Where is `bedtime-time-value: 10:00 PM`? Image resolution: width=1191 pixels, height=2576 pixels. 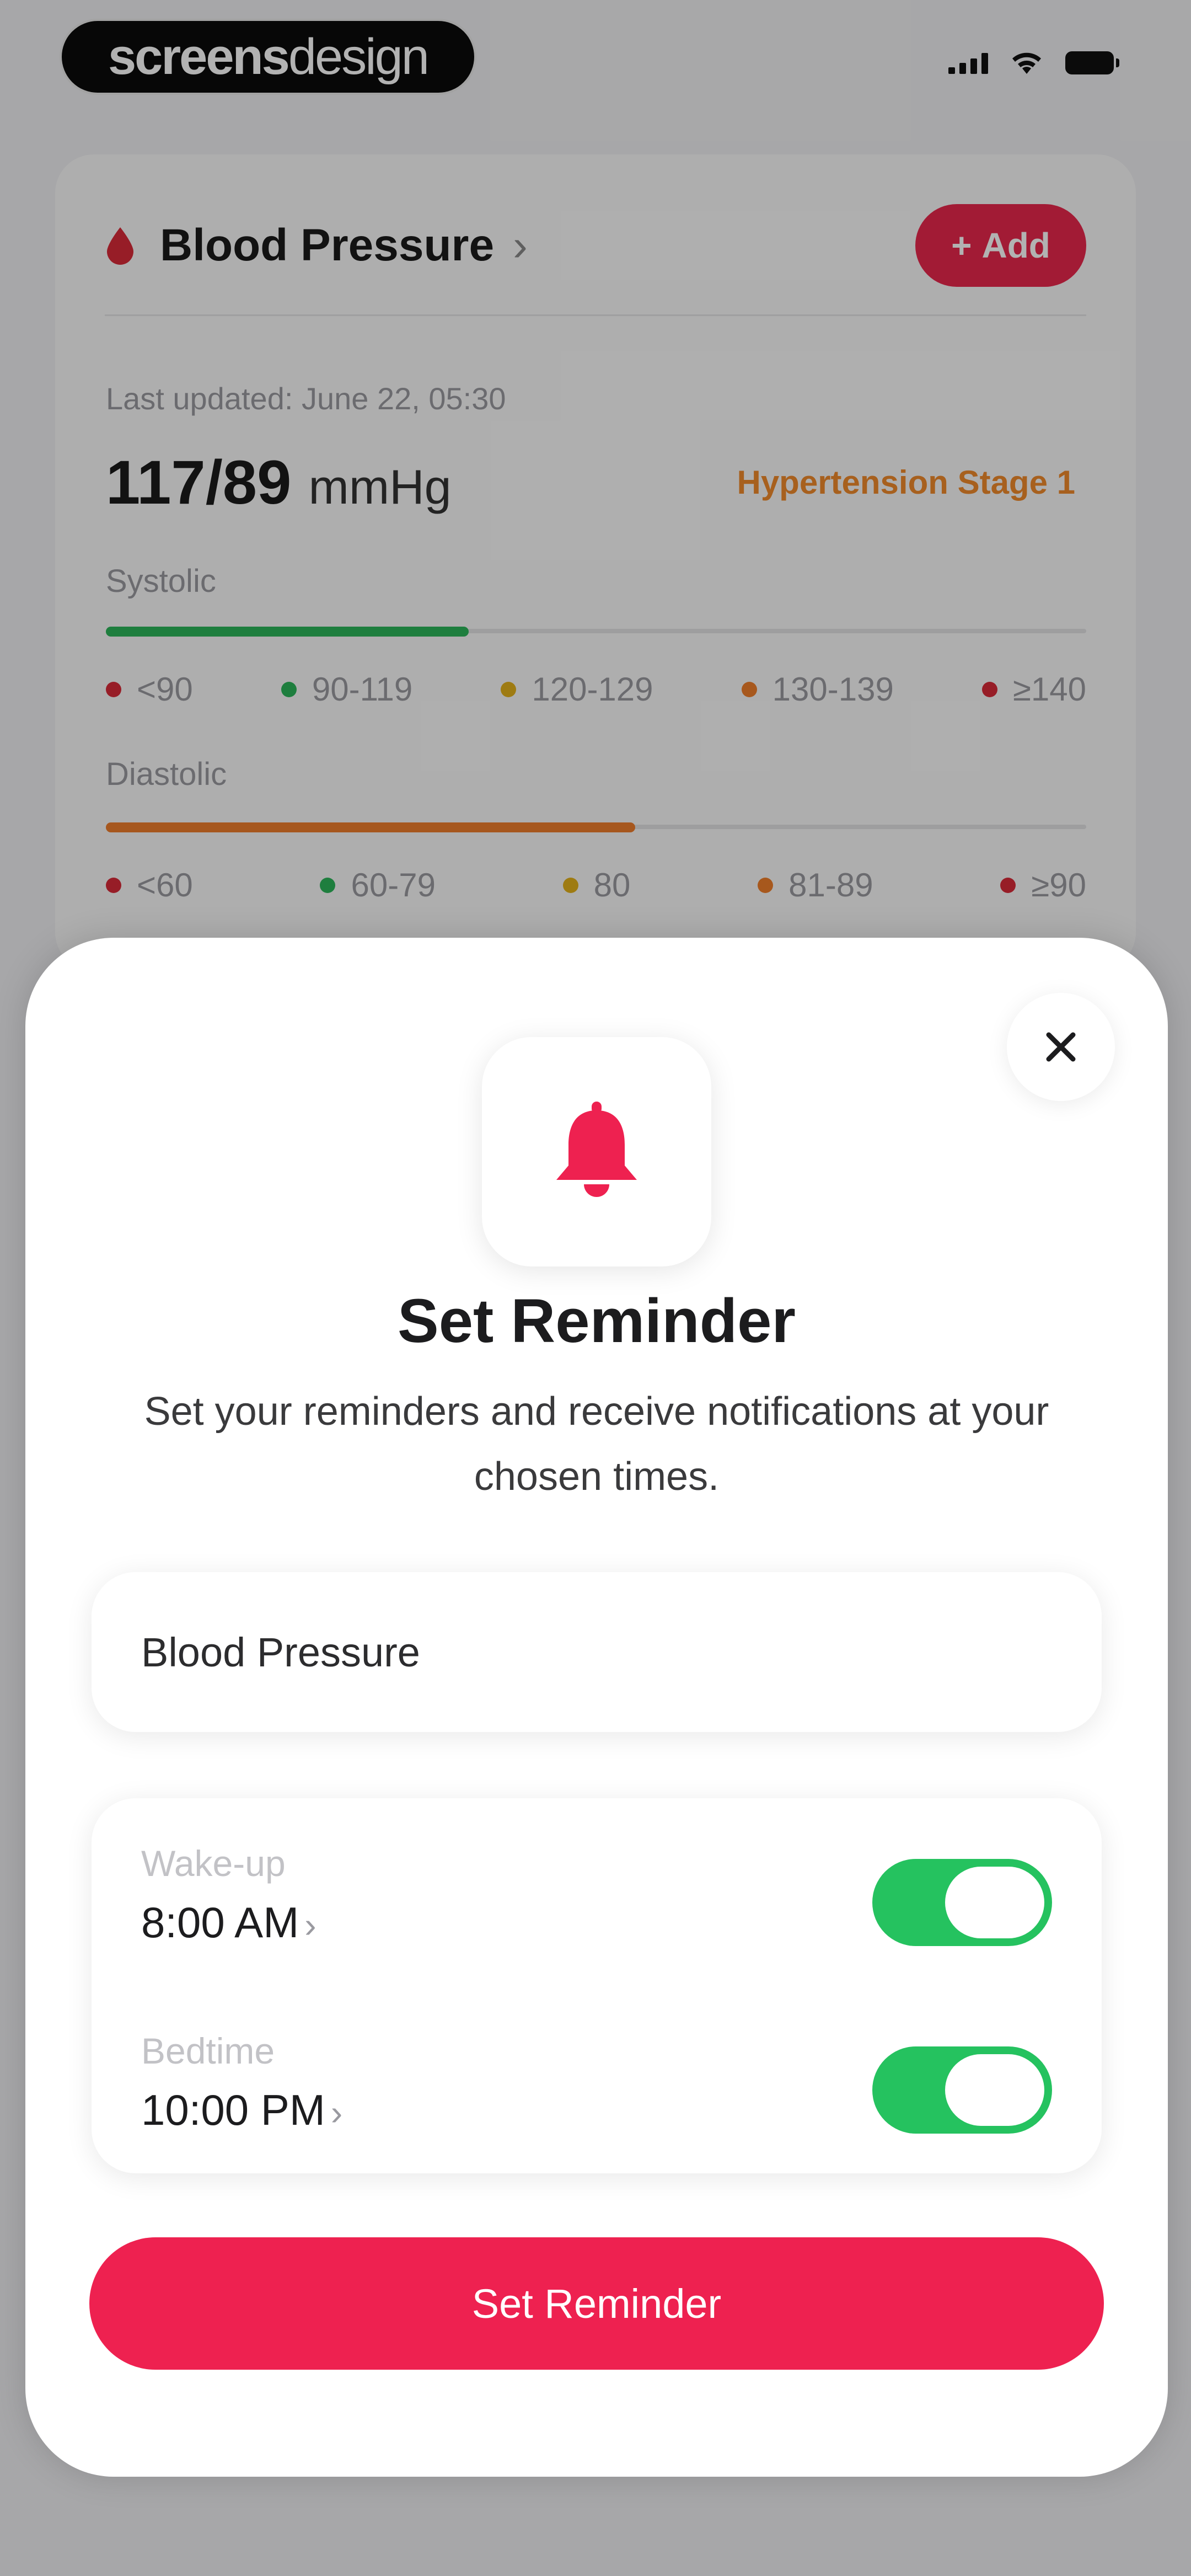 bedtime-time-value: 10:00 PM is located at coordinates (233, 2110).